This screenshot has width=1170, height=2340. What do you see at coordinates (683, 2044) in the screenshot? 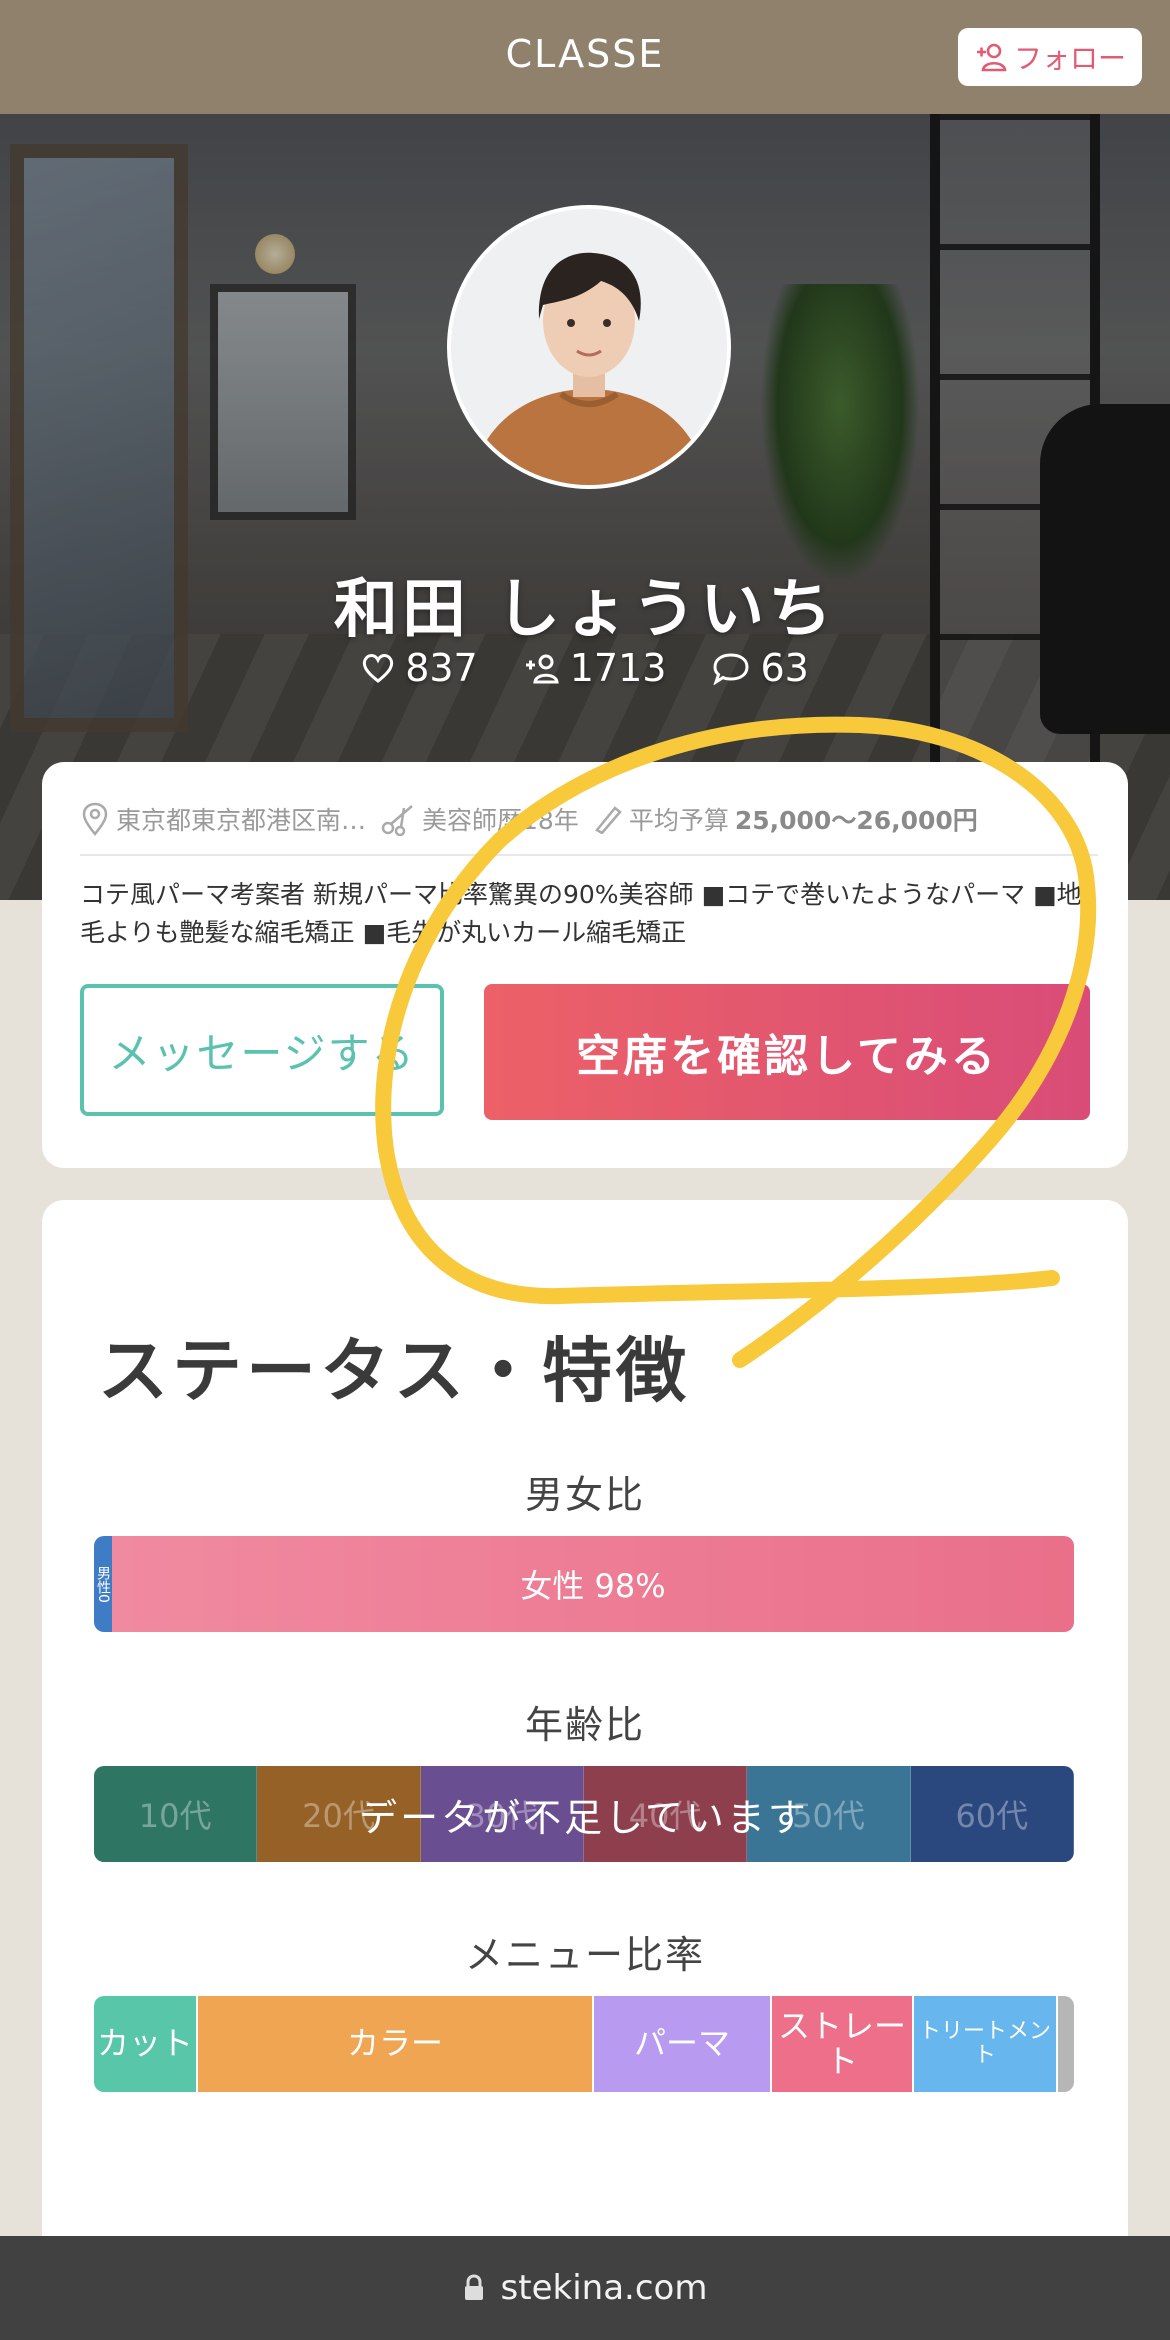
I see `menu-segment-perm: パーマ` at bounding box center [683, 2044].